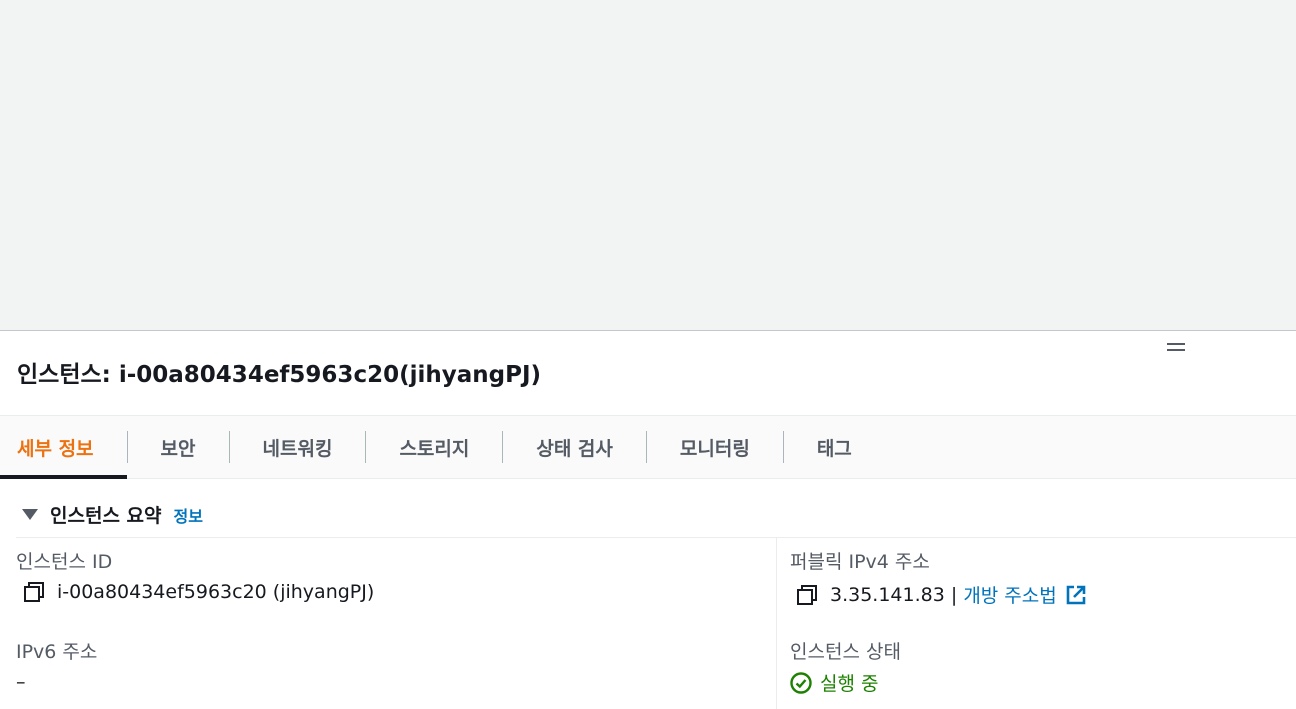 The height and width of the screenshot is (709, 1296). What do you see at coordinates (860, 562) in the screenshot?
I see `public-ipv4-label: 퍼블릭 IPv4 주소` at bounding box center [860, 562].